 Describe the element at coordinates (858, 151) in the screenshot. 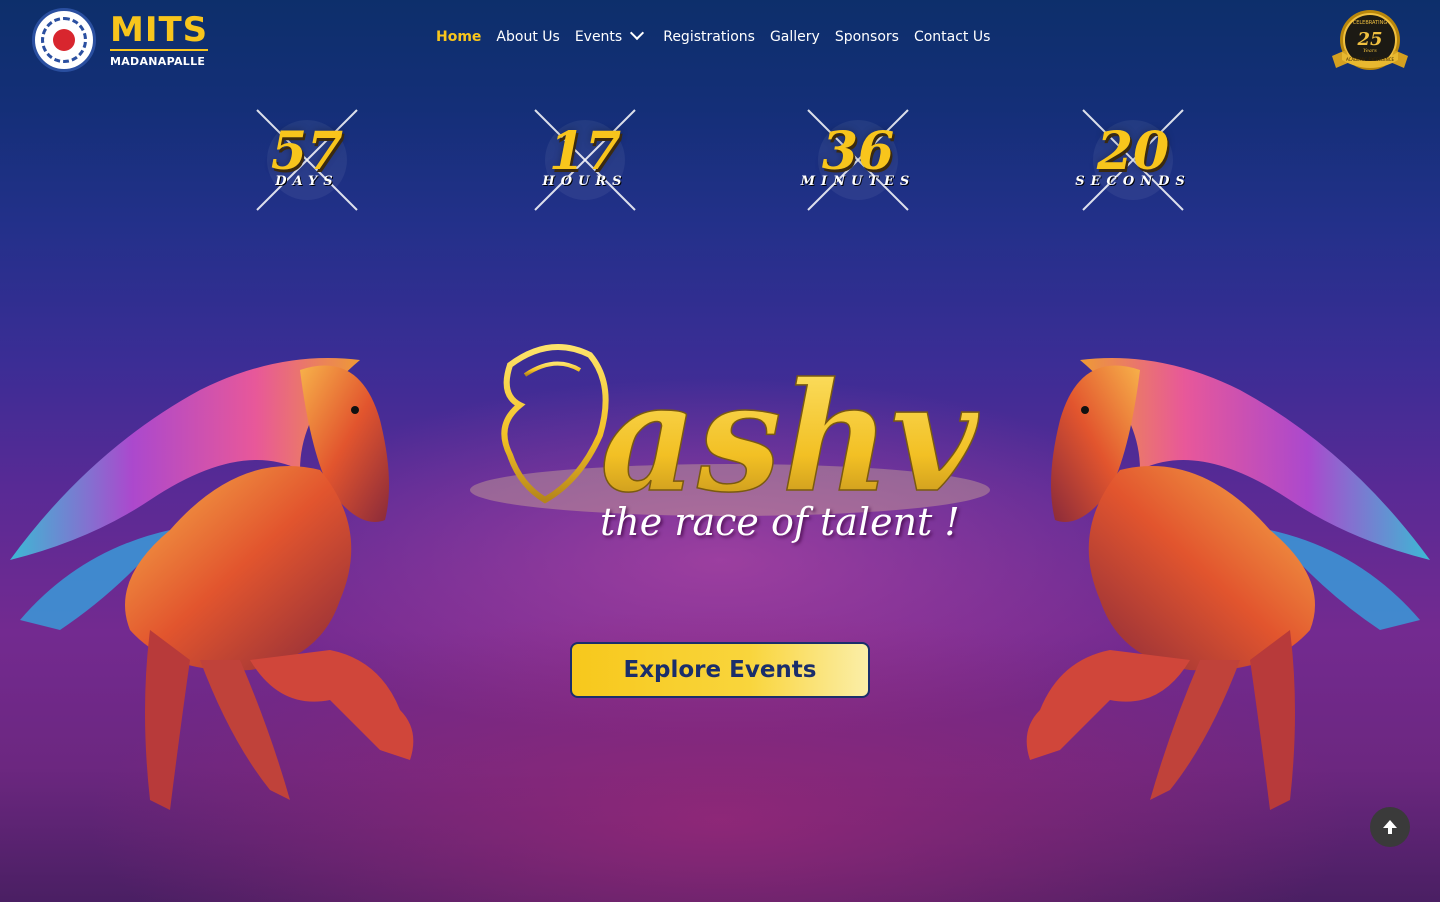

I see `countdown-minutes-value: 36` at that location.